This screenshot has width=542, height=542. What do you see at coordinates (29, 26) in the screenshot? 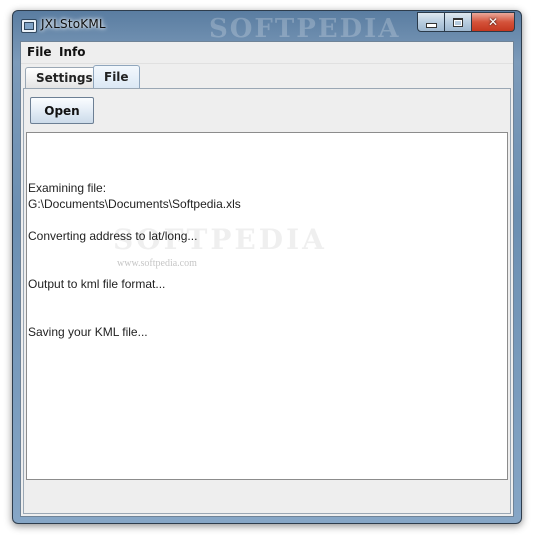
I see `app-icon` at bounding box center [29, 26].